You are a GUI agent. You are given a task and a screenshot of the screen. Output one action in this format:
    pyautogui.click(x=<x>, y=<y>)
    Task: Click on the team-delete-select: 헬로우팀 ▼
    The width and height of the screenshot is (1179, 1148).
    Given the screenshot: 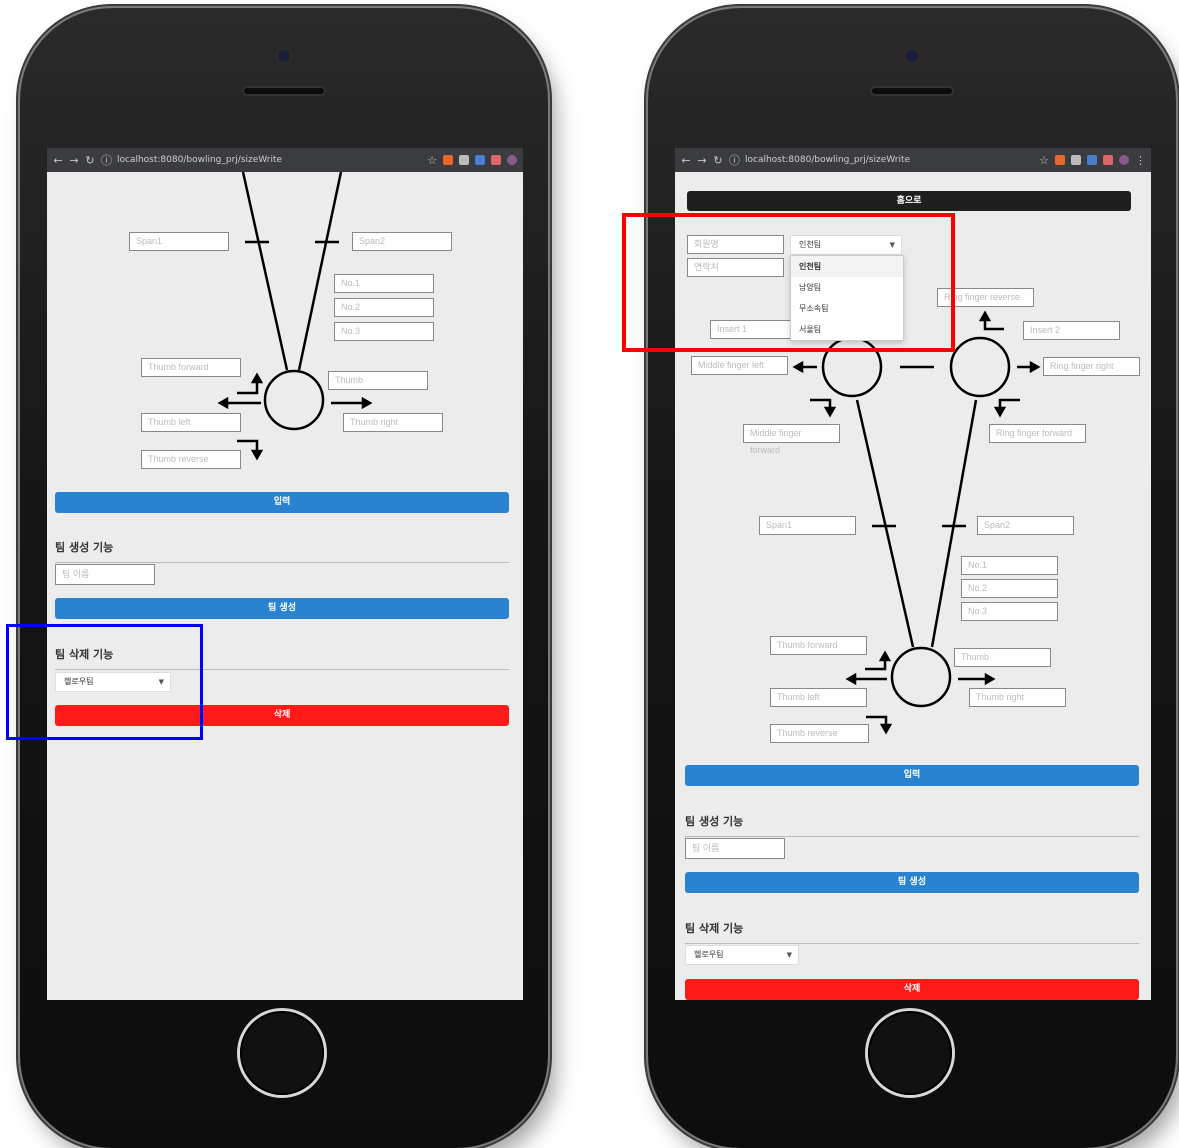 What is the action you would take?
    pyautogui.click(x=742, y=955)
    